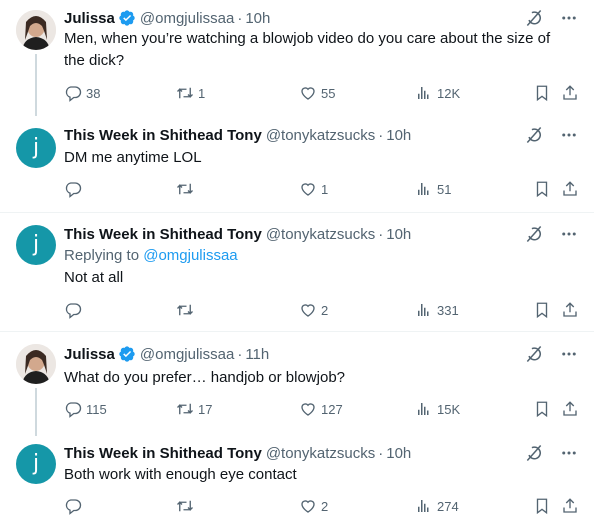 This screenshot has width=594, height=525. What do you see at coordinates (317, 93) in the screenshot?
I see `like-button: 55` at bounding box center [317, 93].